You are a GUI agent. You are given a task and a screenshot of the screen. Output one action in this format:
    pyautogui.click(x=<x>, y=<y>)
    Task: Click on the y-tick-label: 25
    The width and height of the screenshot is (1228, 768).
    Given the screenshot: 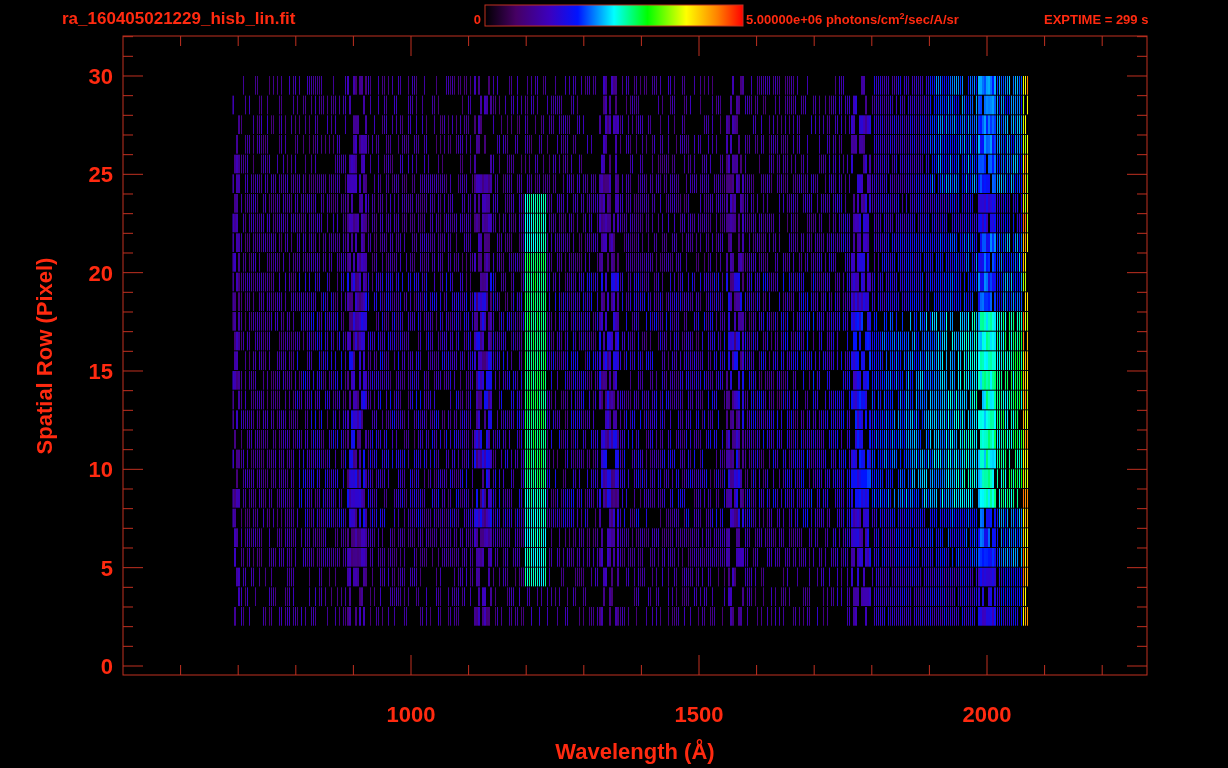 What is the action you would take?
    pyautogui.click(x=100, y=175)
    